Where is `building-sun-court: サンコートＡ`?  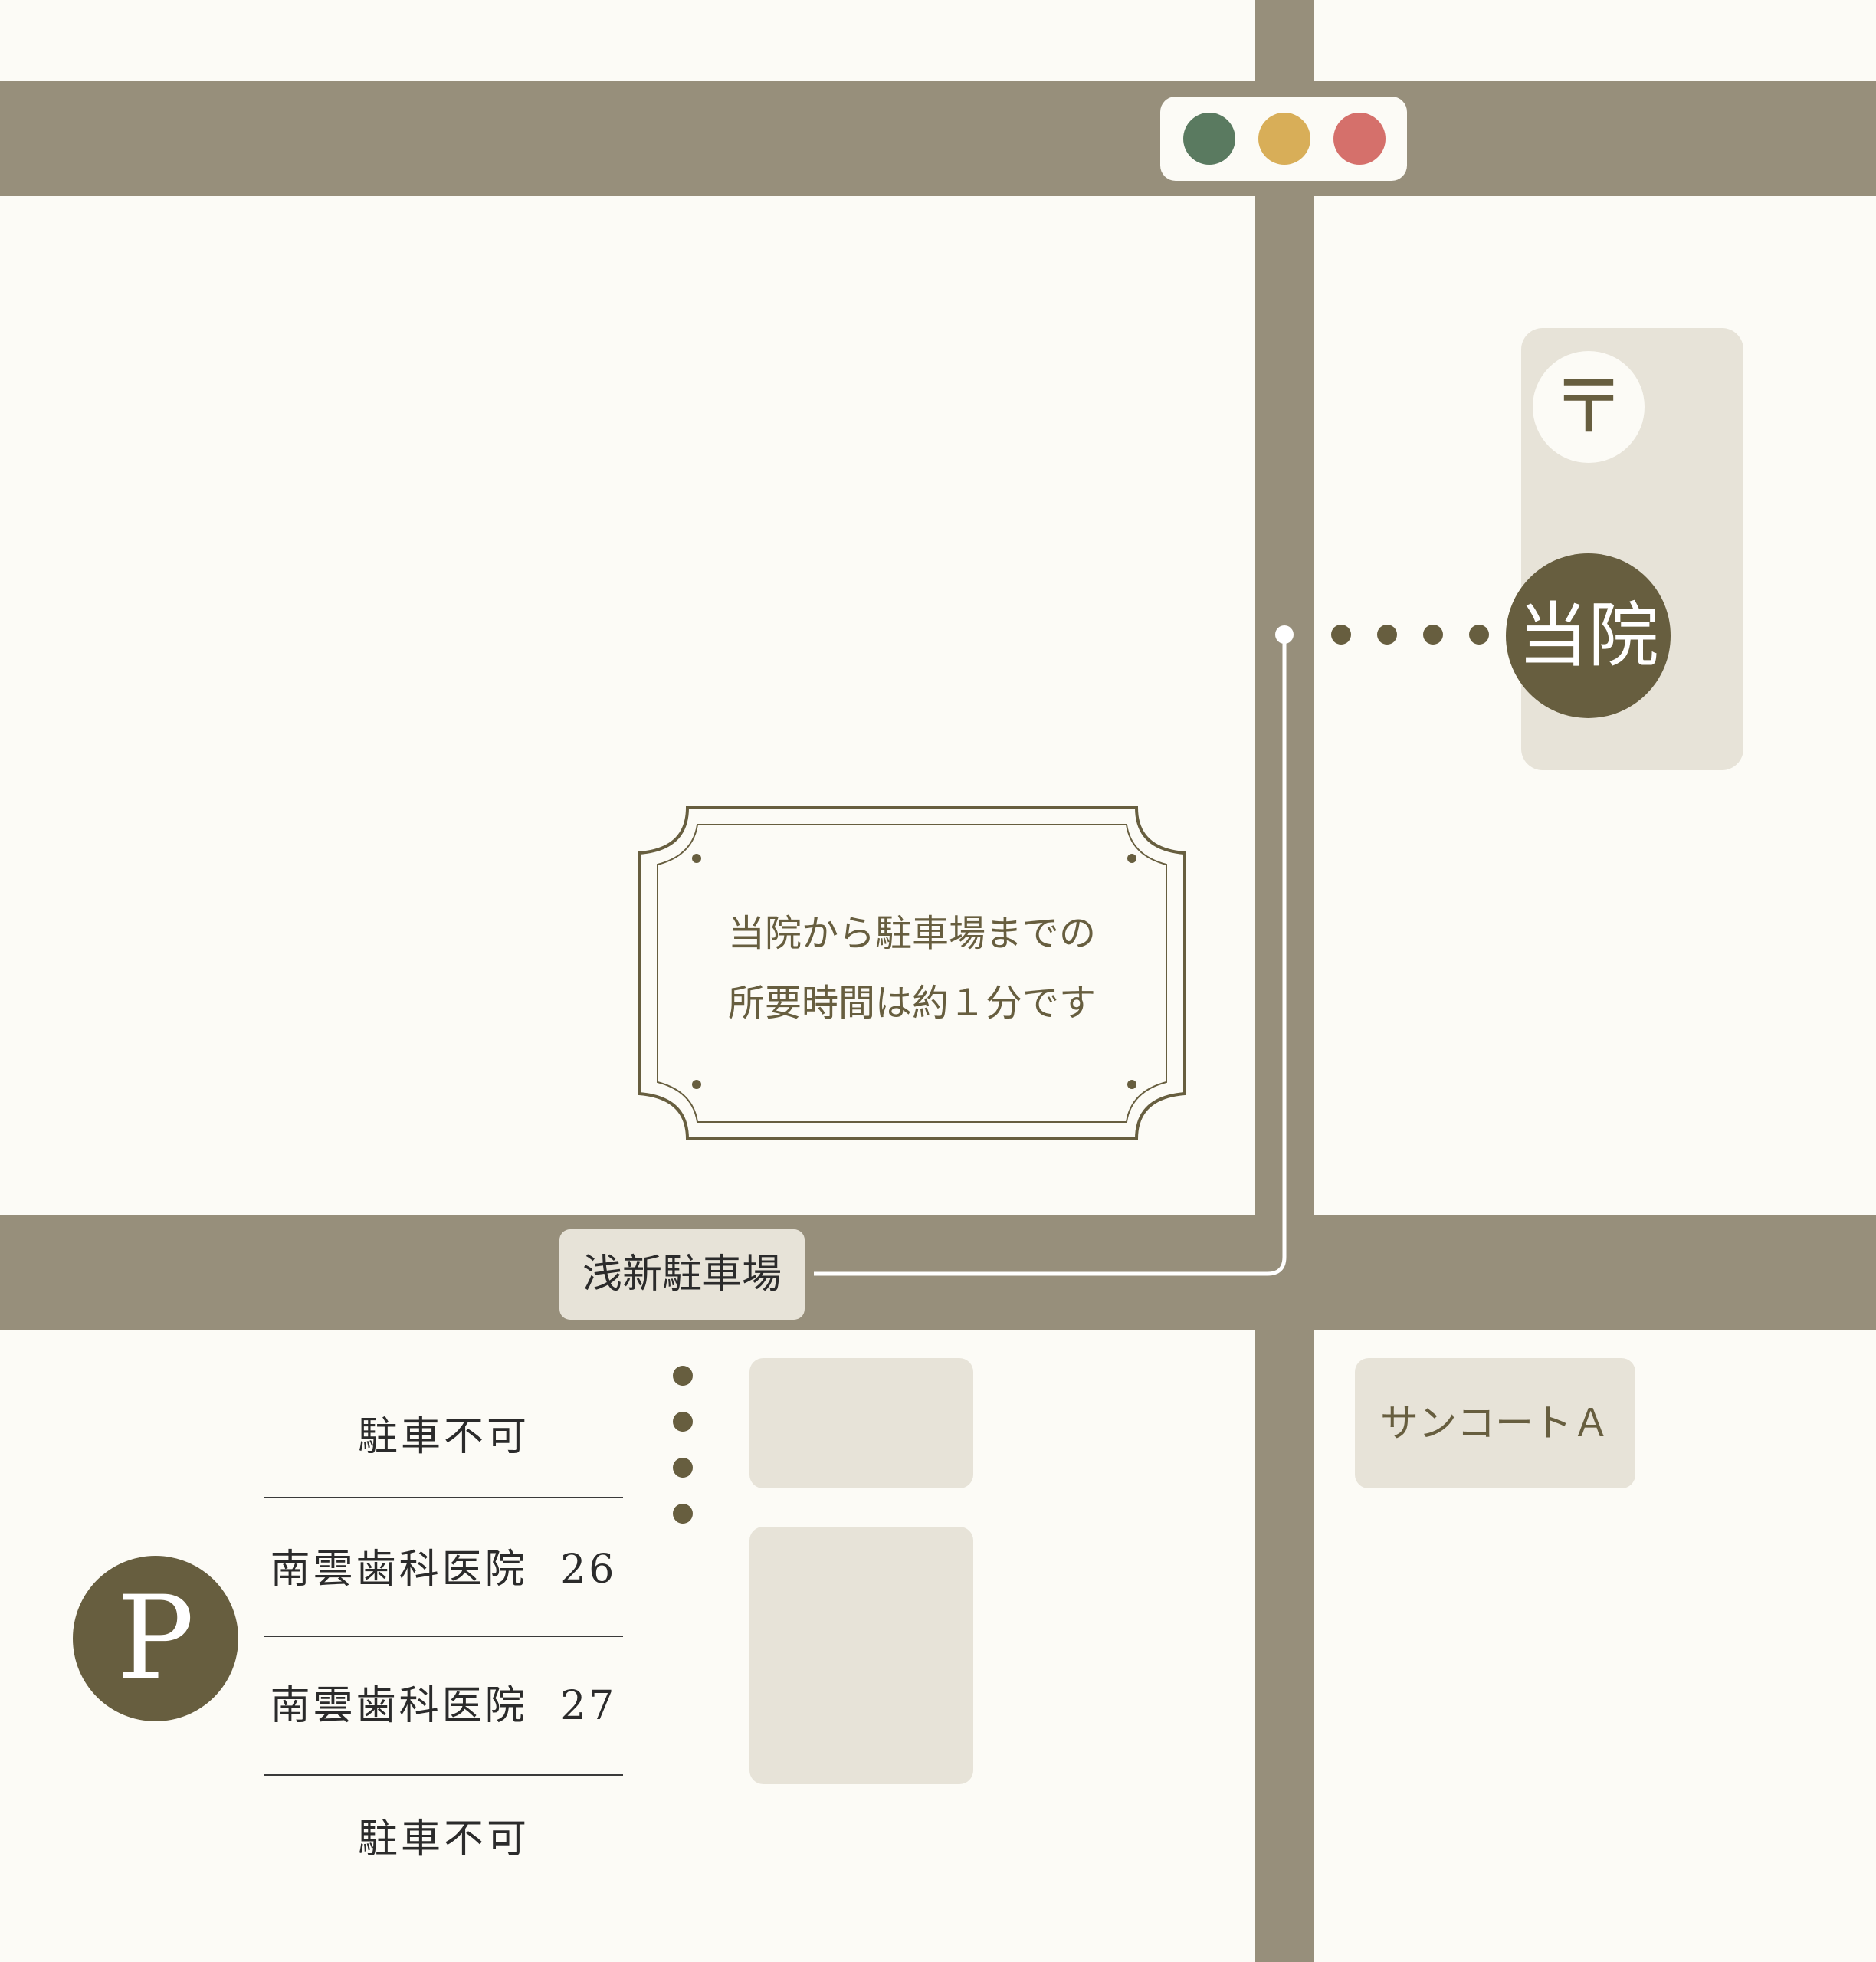
building-sun-court: サンコートＡ is located at coordinates (1495, 1423).